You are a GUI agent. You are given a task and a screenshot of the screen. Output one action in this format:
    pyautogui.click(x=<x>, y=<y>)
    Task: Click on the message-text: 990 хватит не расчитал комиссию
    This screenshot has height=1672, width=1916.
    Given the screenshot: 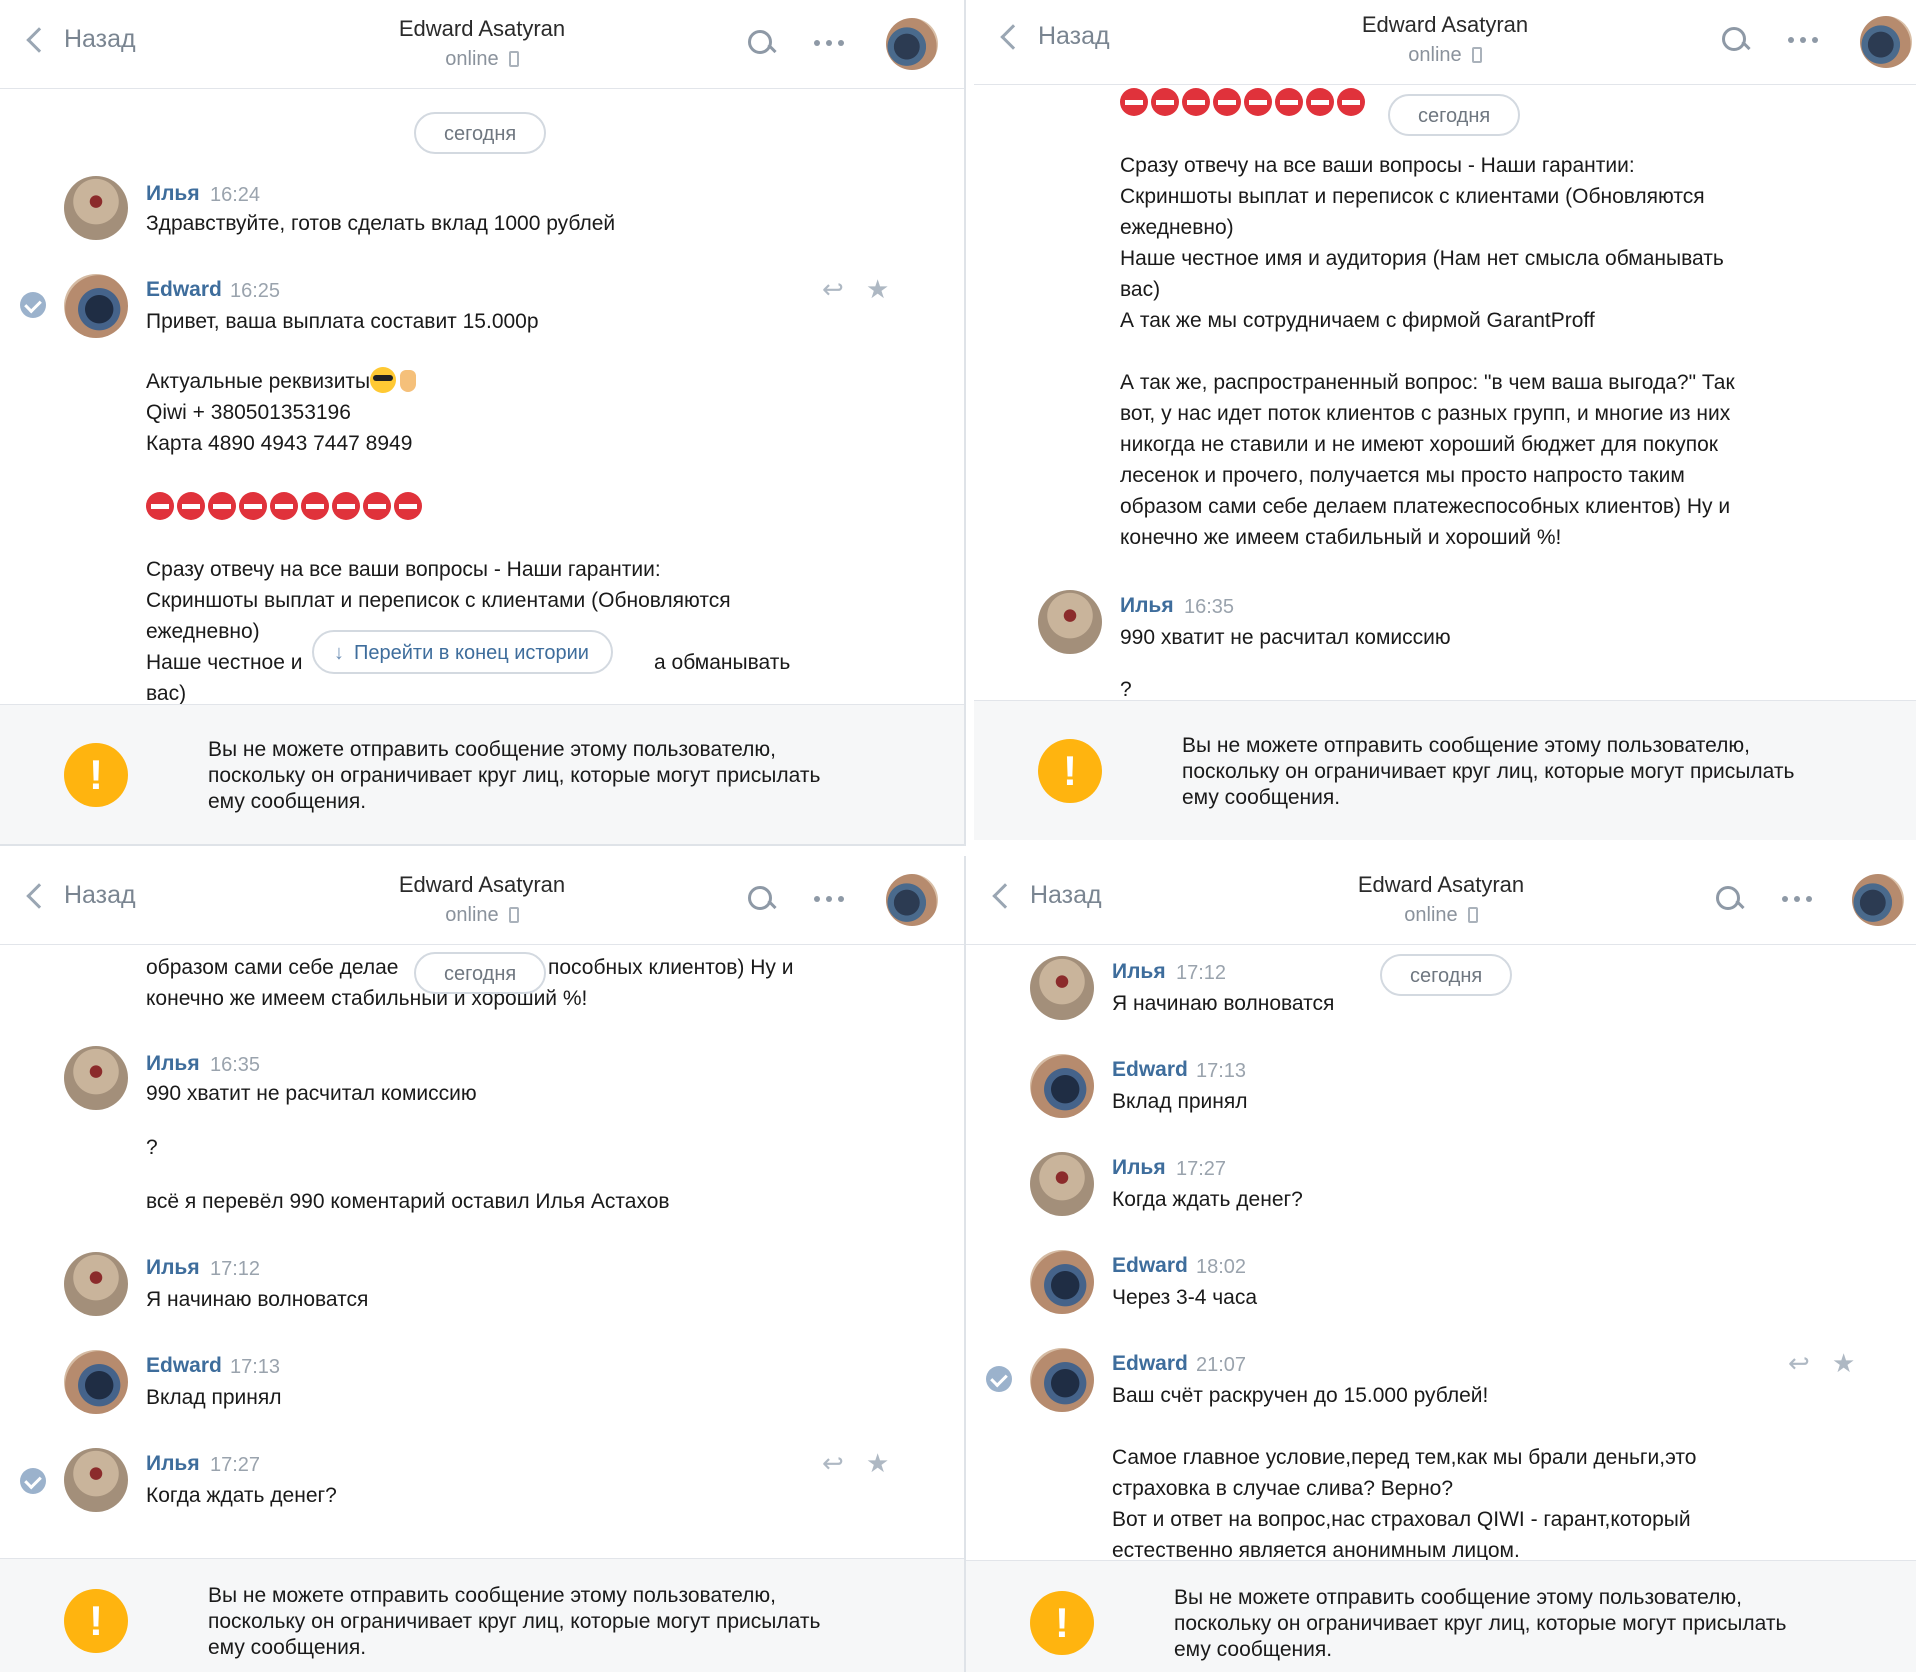 What is the action you would take?
    pyautogui.click(x=311, y=1093)
    